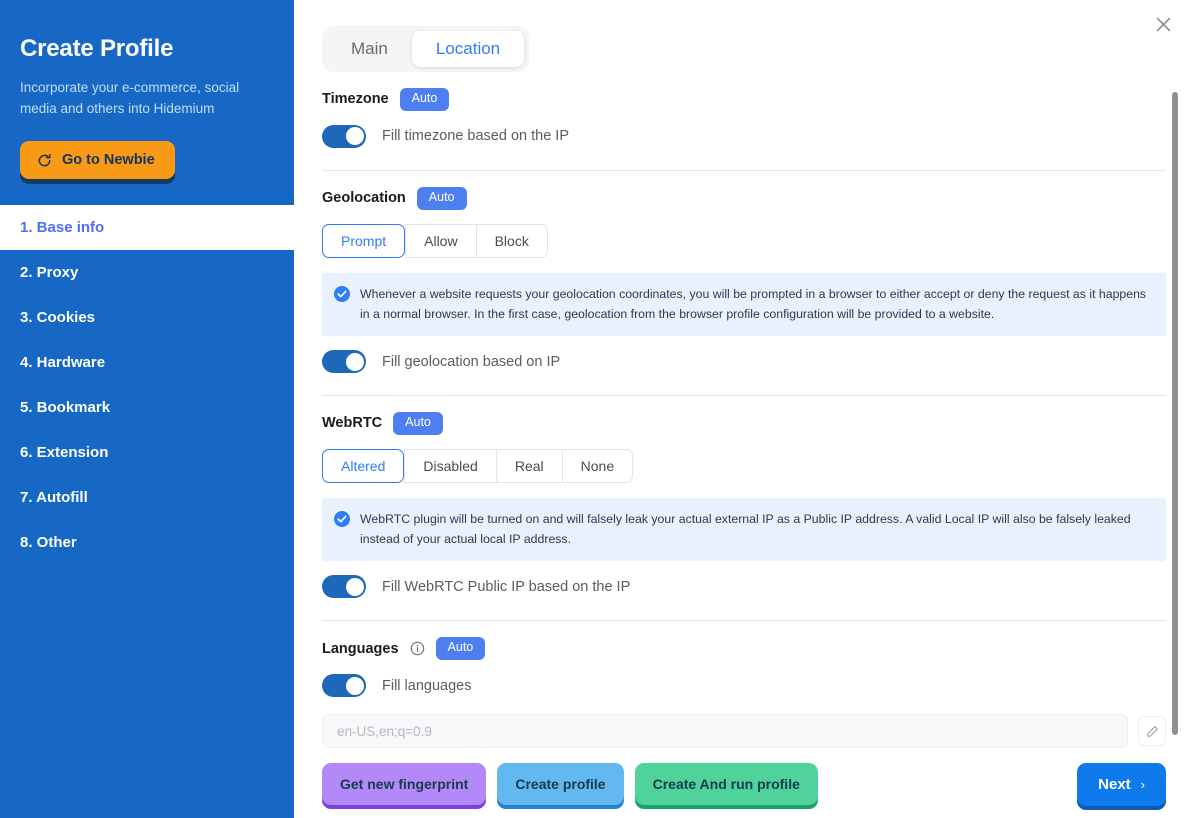 The width and height of the screenshot is (1190, 818). What do you see at coordinates (147, 228) in the screenshot?
I see `sidebar-item-base-info: 1. Base info` at bounding box center [147, 228].